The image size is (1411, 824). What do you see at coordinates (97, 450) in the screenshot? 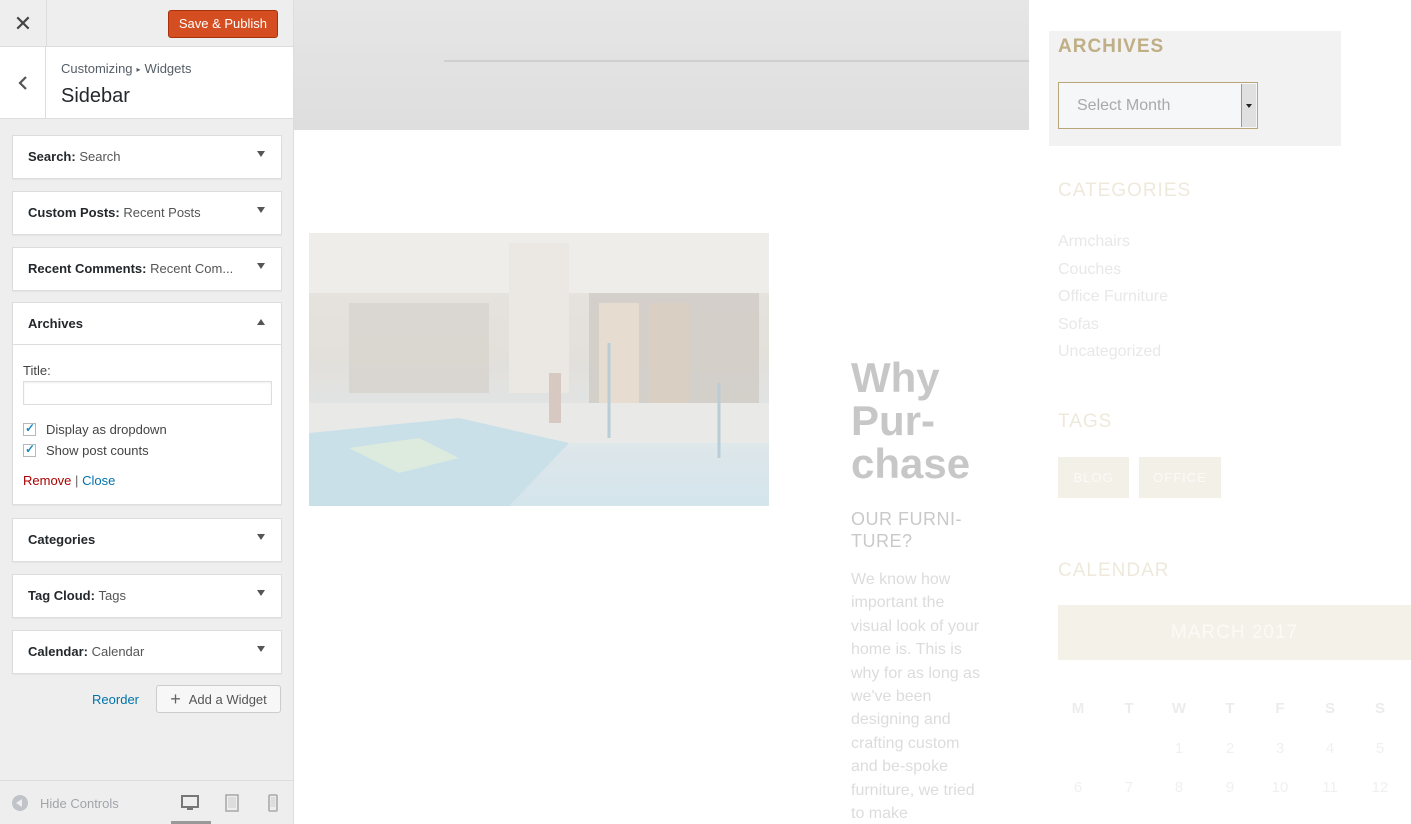
I see `show-counts-label: Show post counts` at bounding box center [97, 450].